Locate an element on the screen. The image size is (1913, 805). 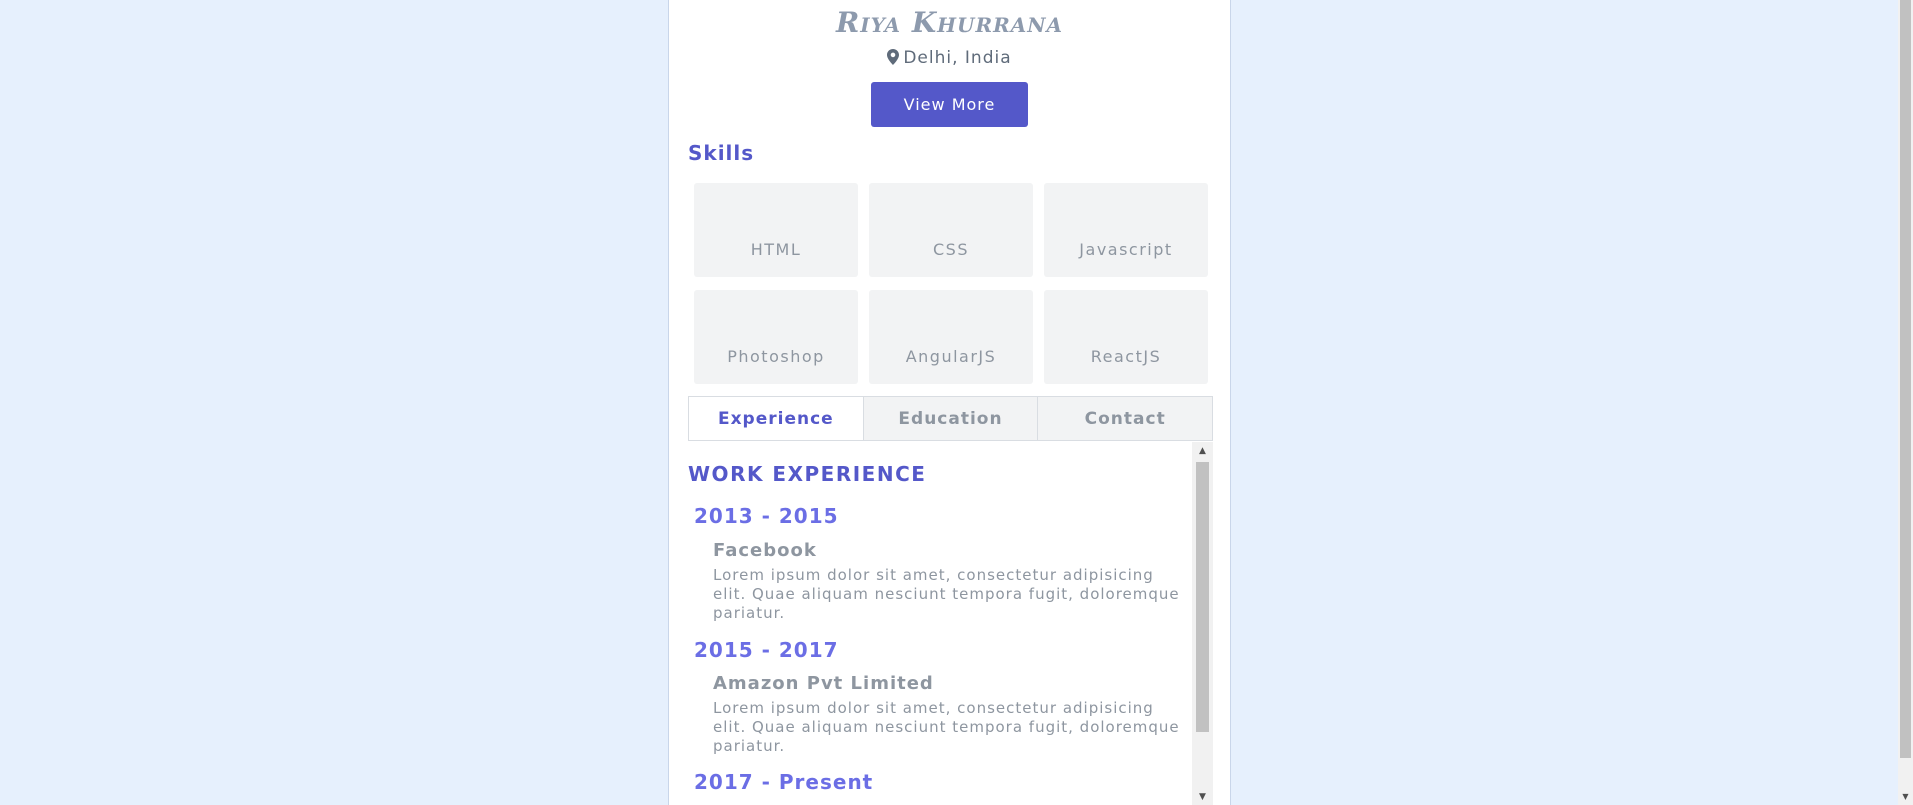
tab-contact: Contact is located at coordinates (1125, 418).